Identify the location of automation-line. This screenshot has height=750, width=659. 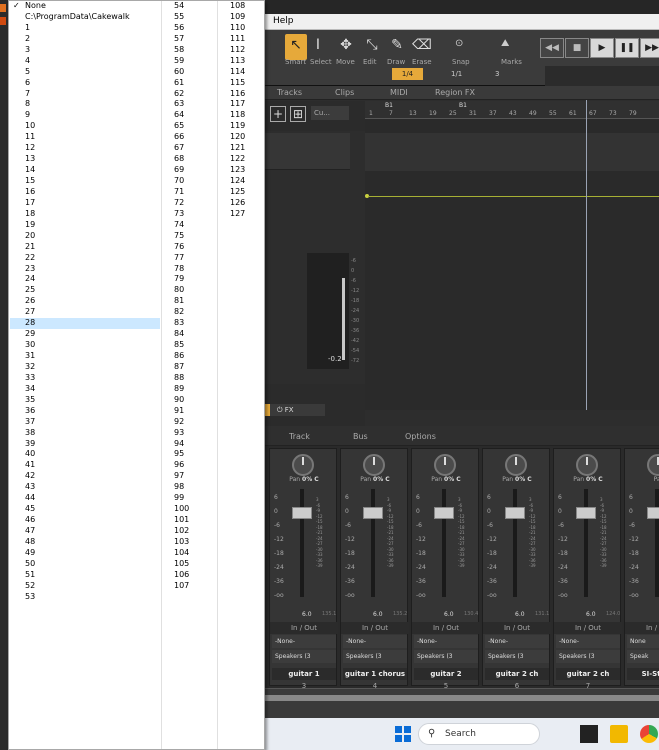
(513, 196).